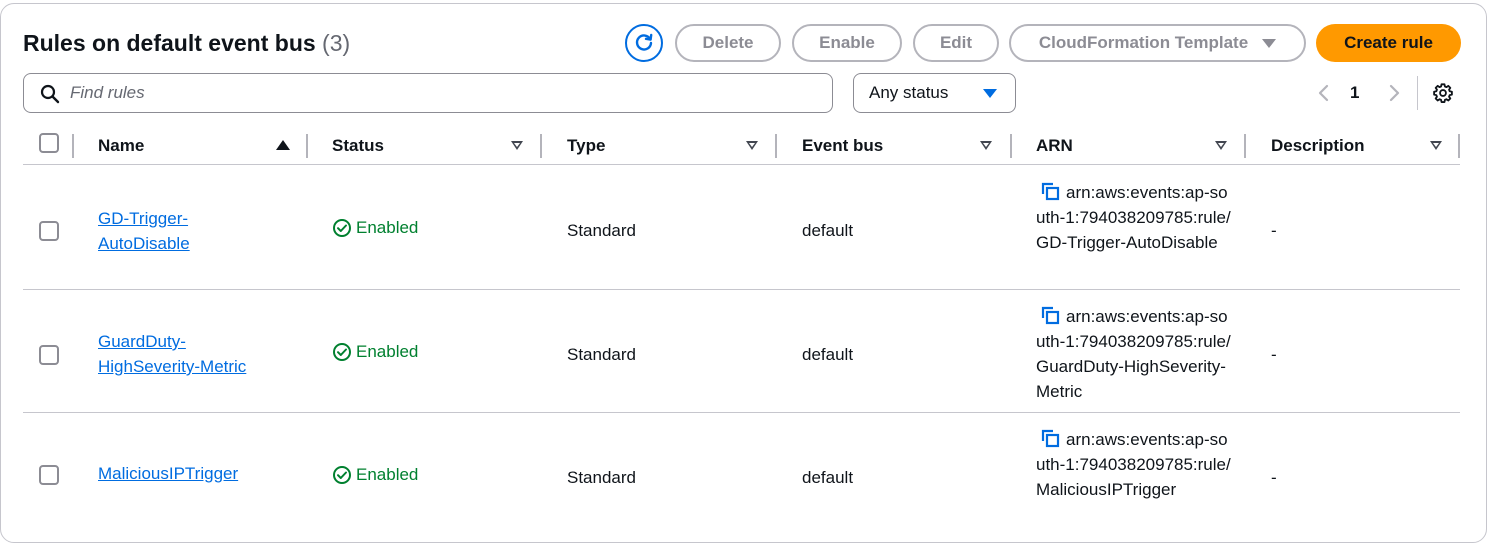 This screenshot has height=545, width=1489. What do you see at coordinates (586, 146) in the screenshot?
I see `column-header-type: Type` at bounding box center [586, 146].